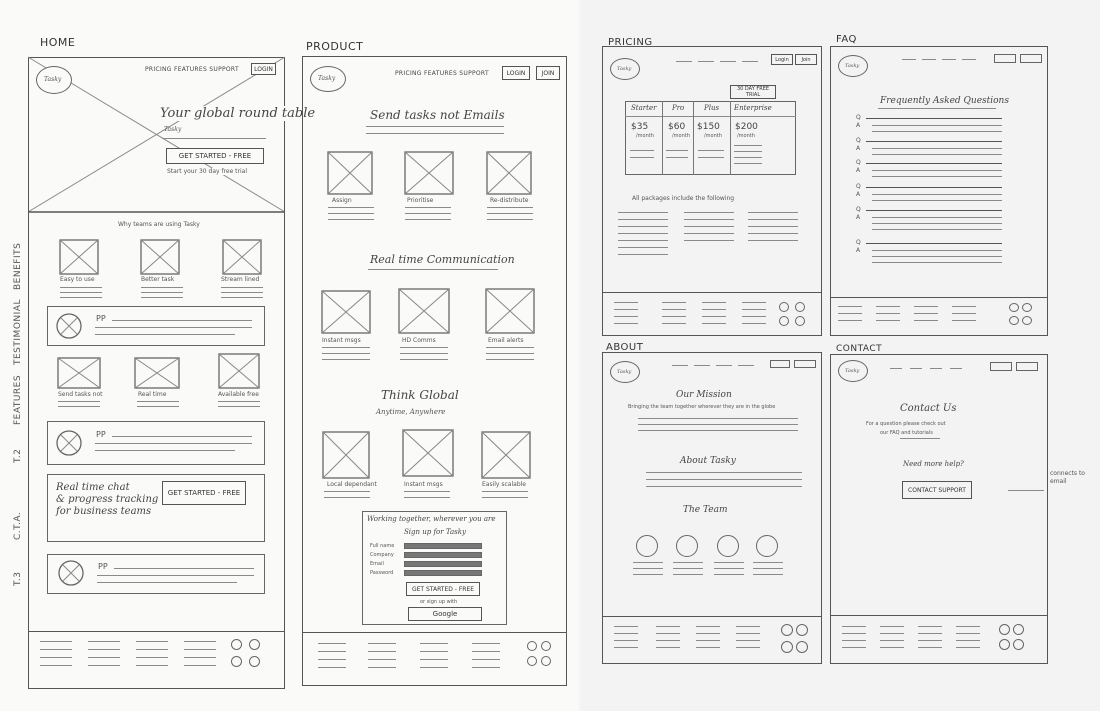  I want to click on feature-label: Real time, so click(152, 394).